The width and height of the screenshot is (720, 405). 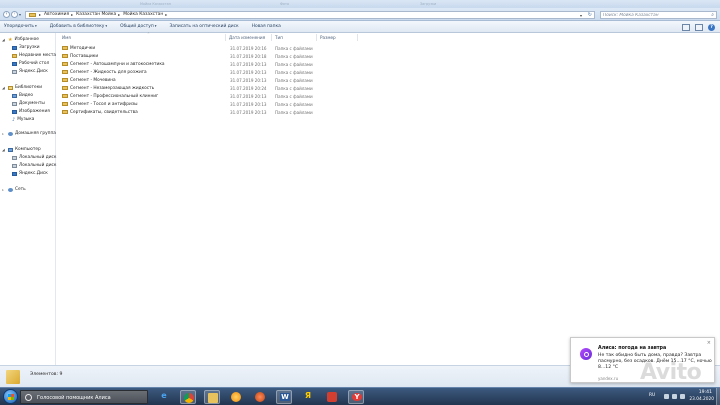 What do you see at coordinates (23, 119) in the screenshot?
I see `sidebar-item-music: ♪ Музыка` at bounding box center [23, 119].